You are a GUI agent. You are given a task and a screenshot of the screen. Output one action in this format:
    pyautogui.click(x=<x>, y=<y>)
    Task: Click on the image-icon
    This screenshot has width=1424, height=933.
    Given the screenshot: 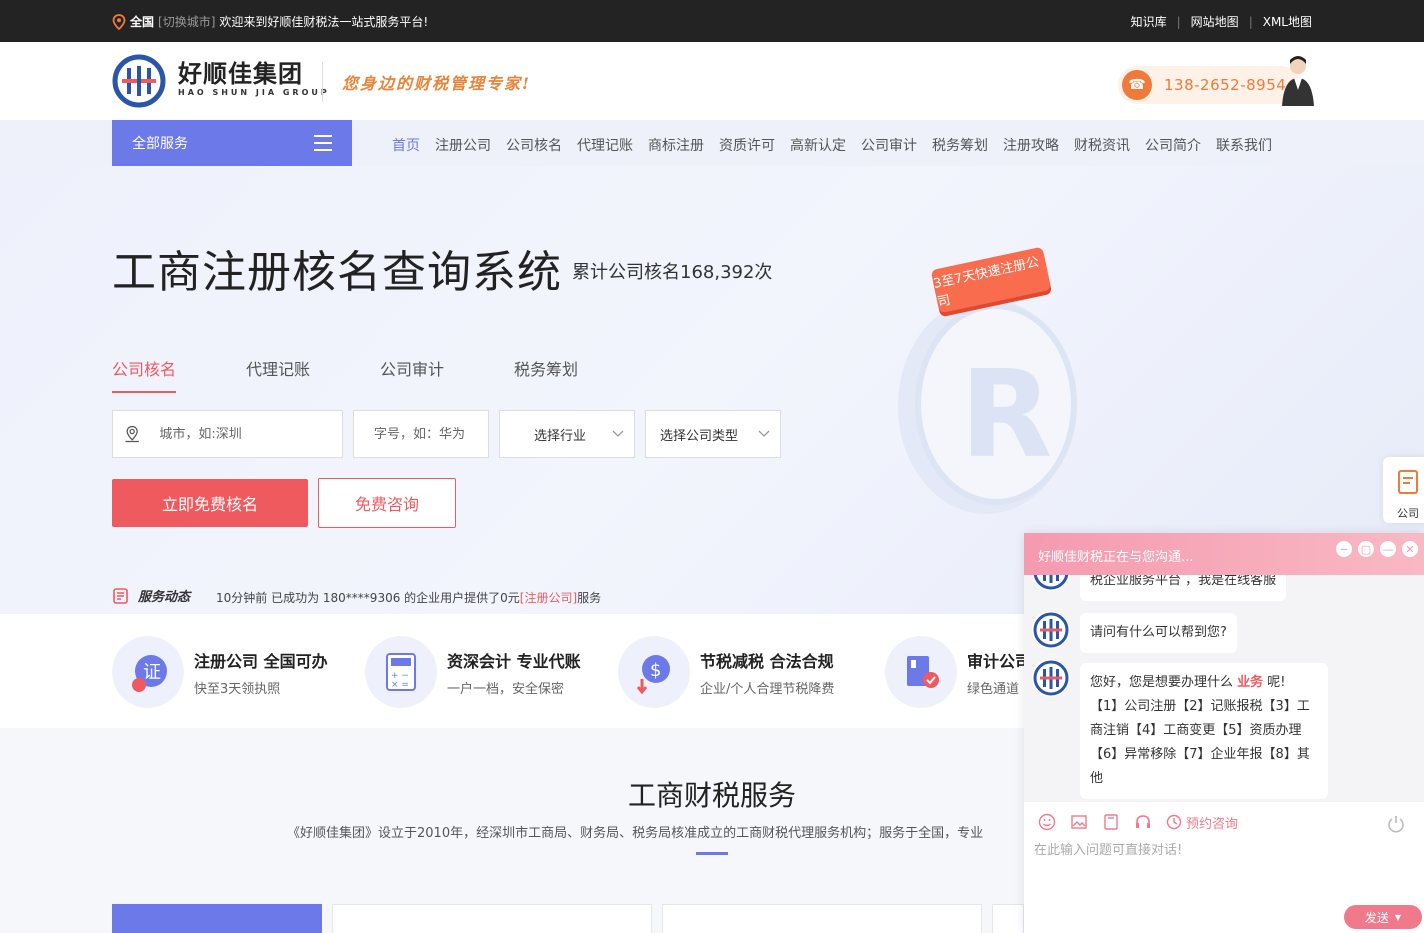 What is the action you would take?
    pyautogui.click(x=1079, y=822)
    